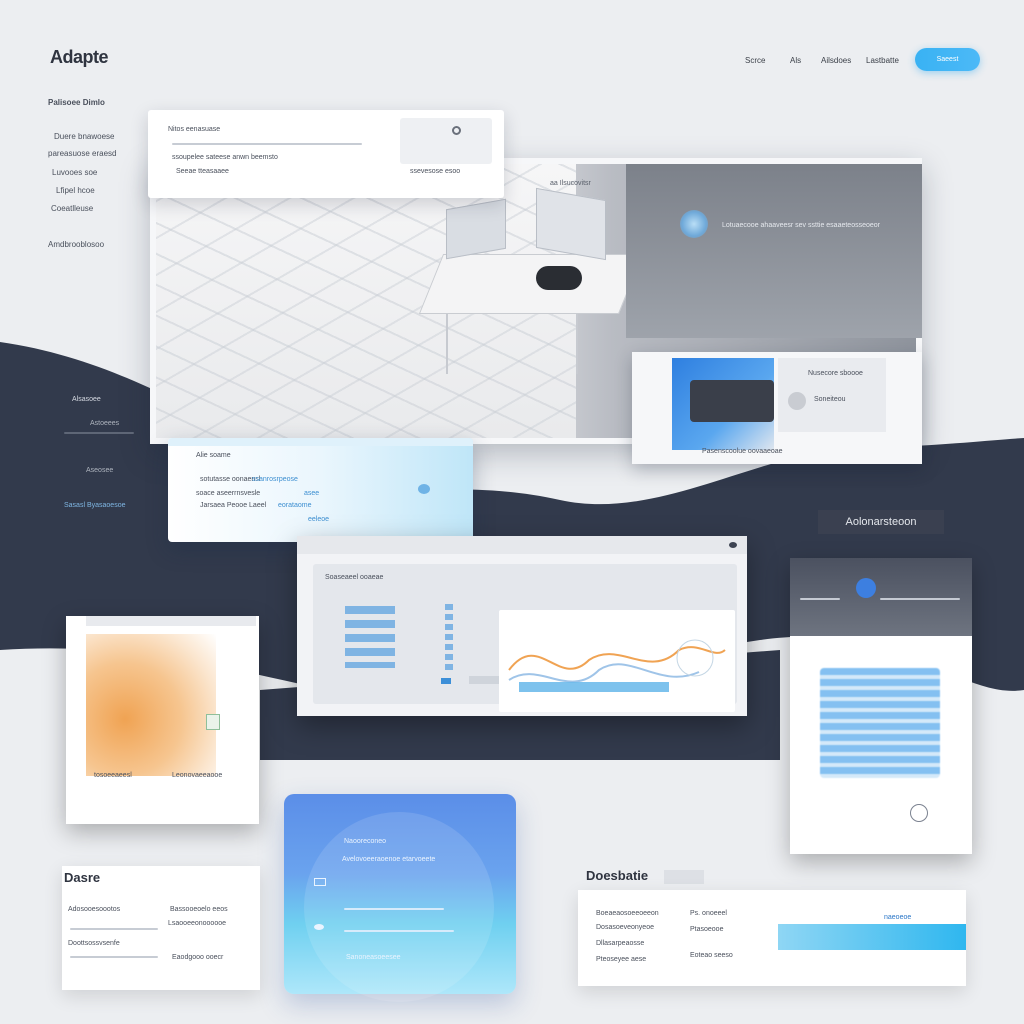  I want to click on inset-row: Pasenscoolue oovaaeoae, so click(742, 451).